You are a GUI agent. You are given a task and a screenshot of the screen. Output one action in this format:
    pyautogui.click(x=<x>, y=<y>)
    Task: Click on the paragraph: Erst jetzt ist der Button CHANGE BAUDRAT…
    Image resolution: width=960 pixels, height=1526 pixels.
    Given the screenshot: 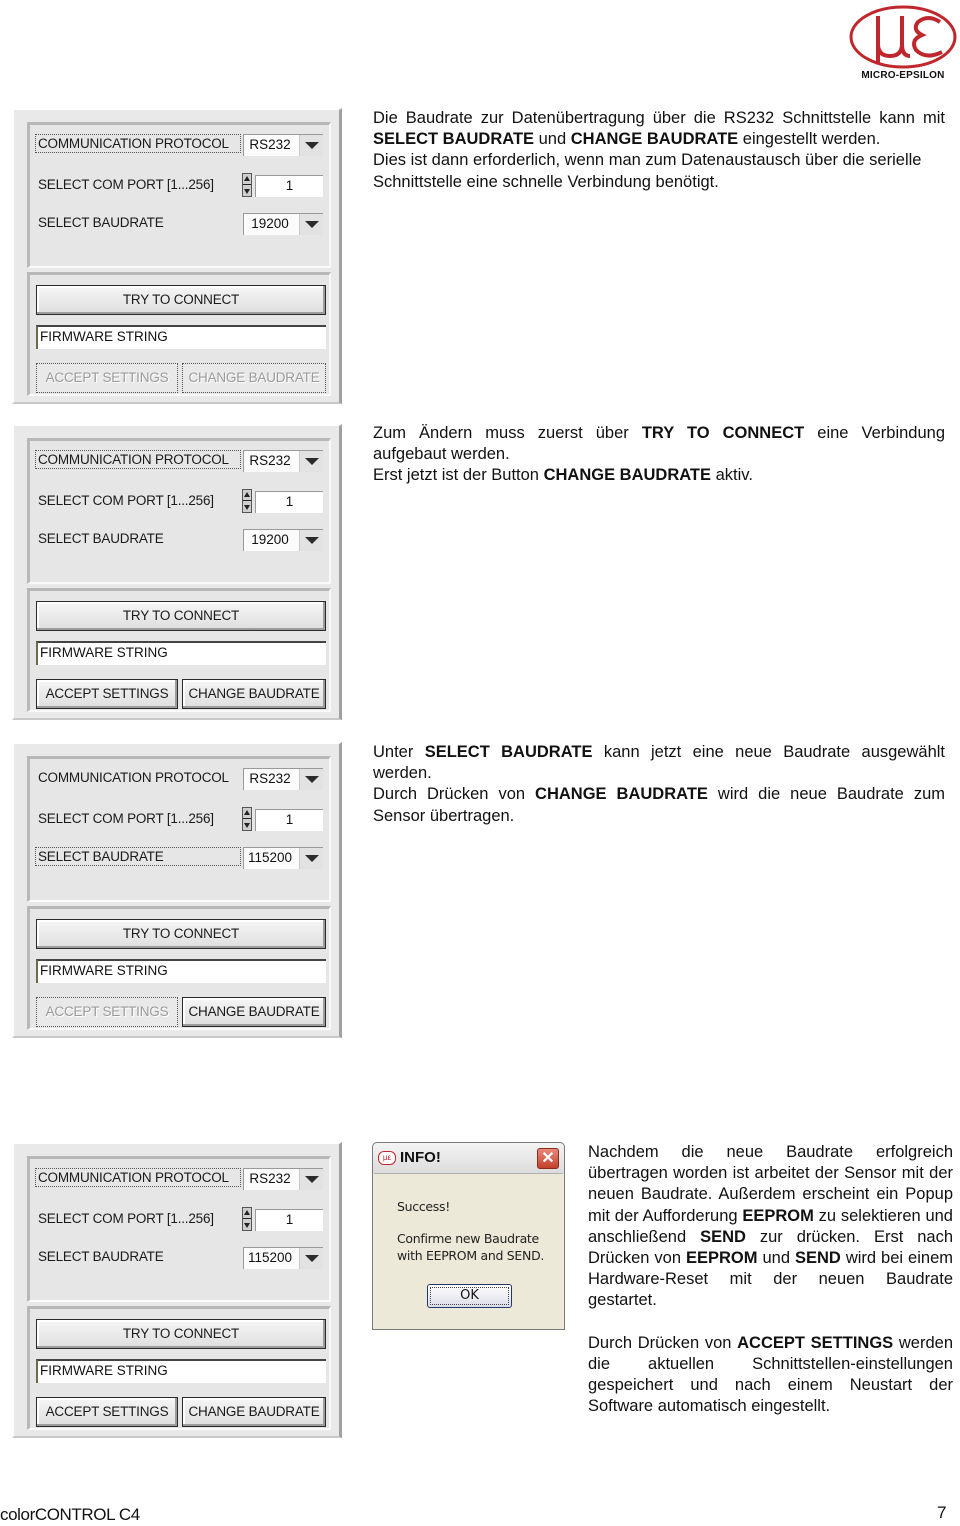 What is the action you would take?
    pyautogui.click(x=563, y=475)
    